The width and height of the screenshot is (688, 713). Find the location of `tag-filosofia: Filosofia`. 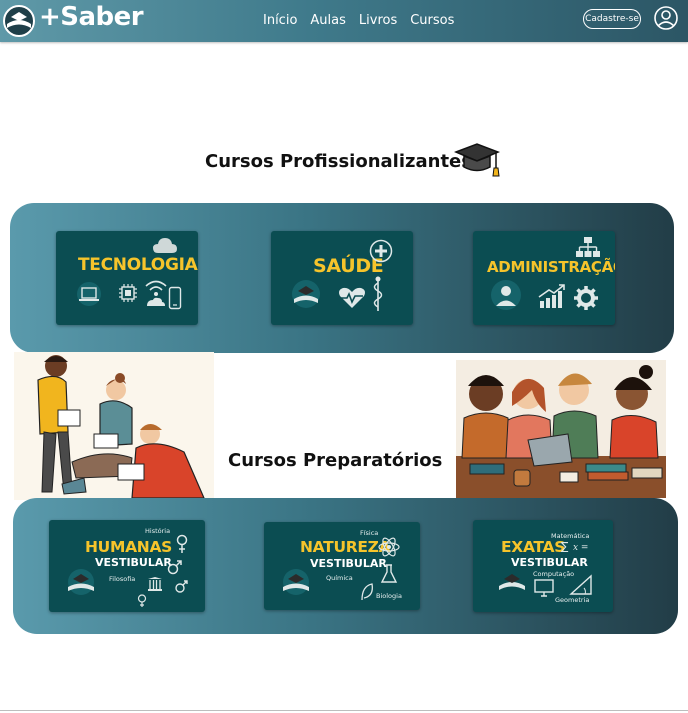

tag-filosofia: Filosofia is located at coordinates (122, 579).